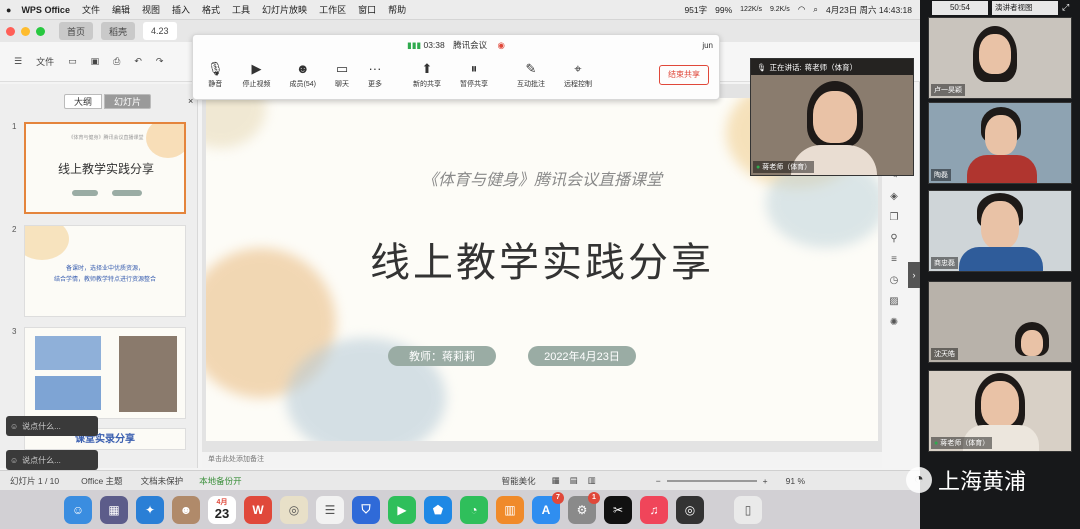 The width and height of the screenshot is (1080, 529). I want to click on menu-help: 帮助, so click(397, 9).